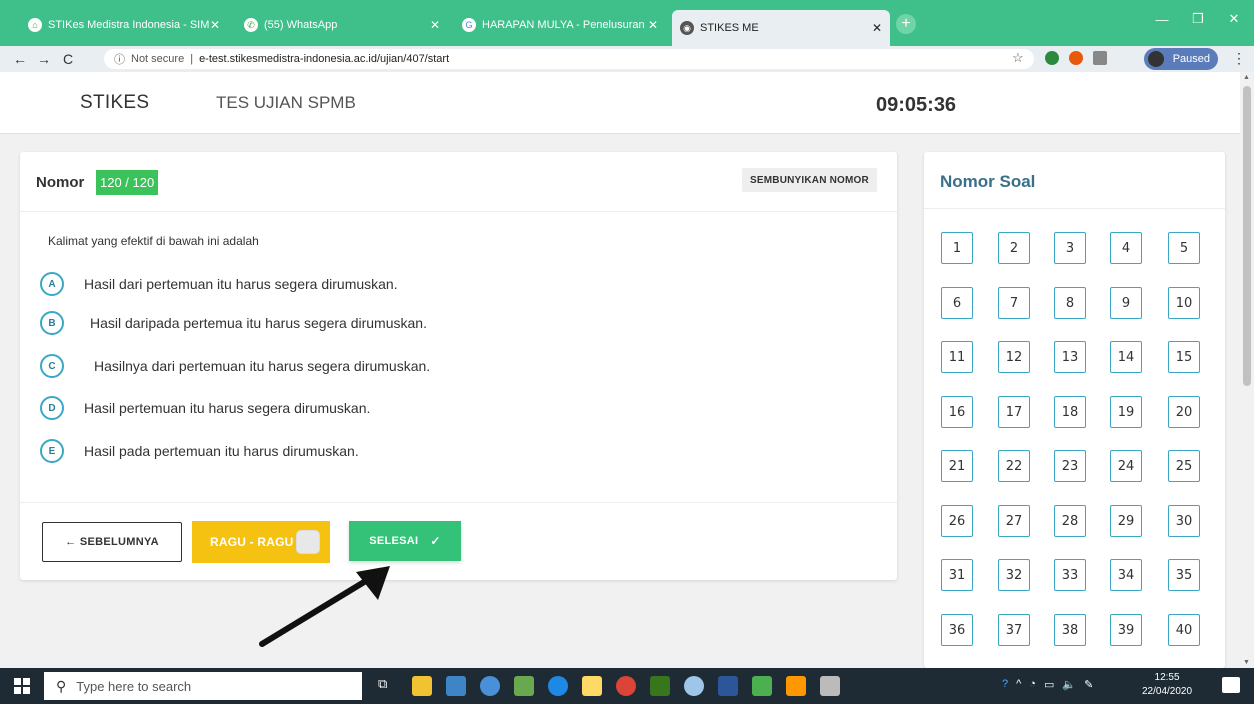 The image size is (1254, 704). What do you see at coordinates (1126, 303) in the screenshot?
I see `question-number-button: 9` at bounding box center [1126, 303].